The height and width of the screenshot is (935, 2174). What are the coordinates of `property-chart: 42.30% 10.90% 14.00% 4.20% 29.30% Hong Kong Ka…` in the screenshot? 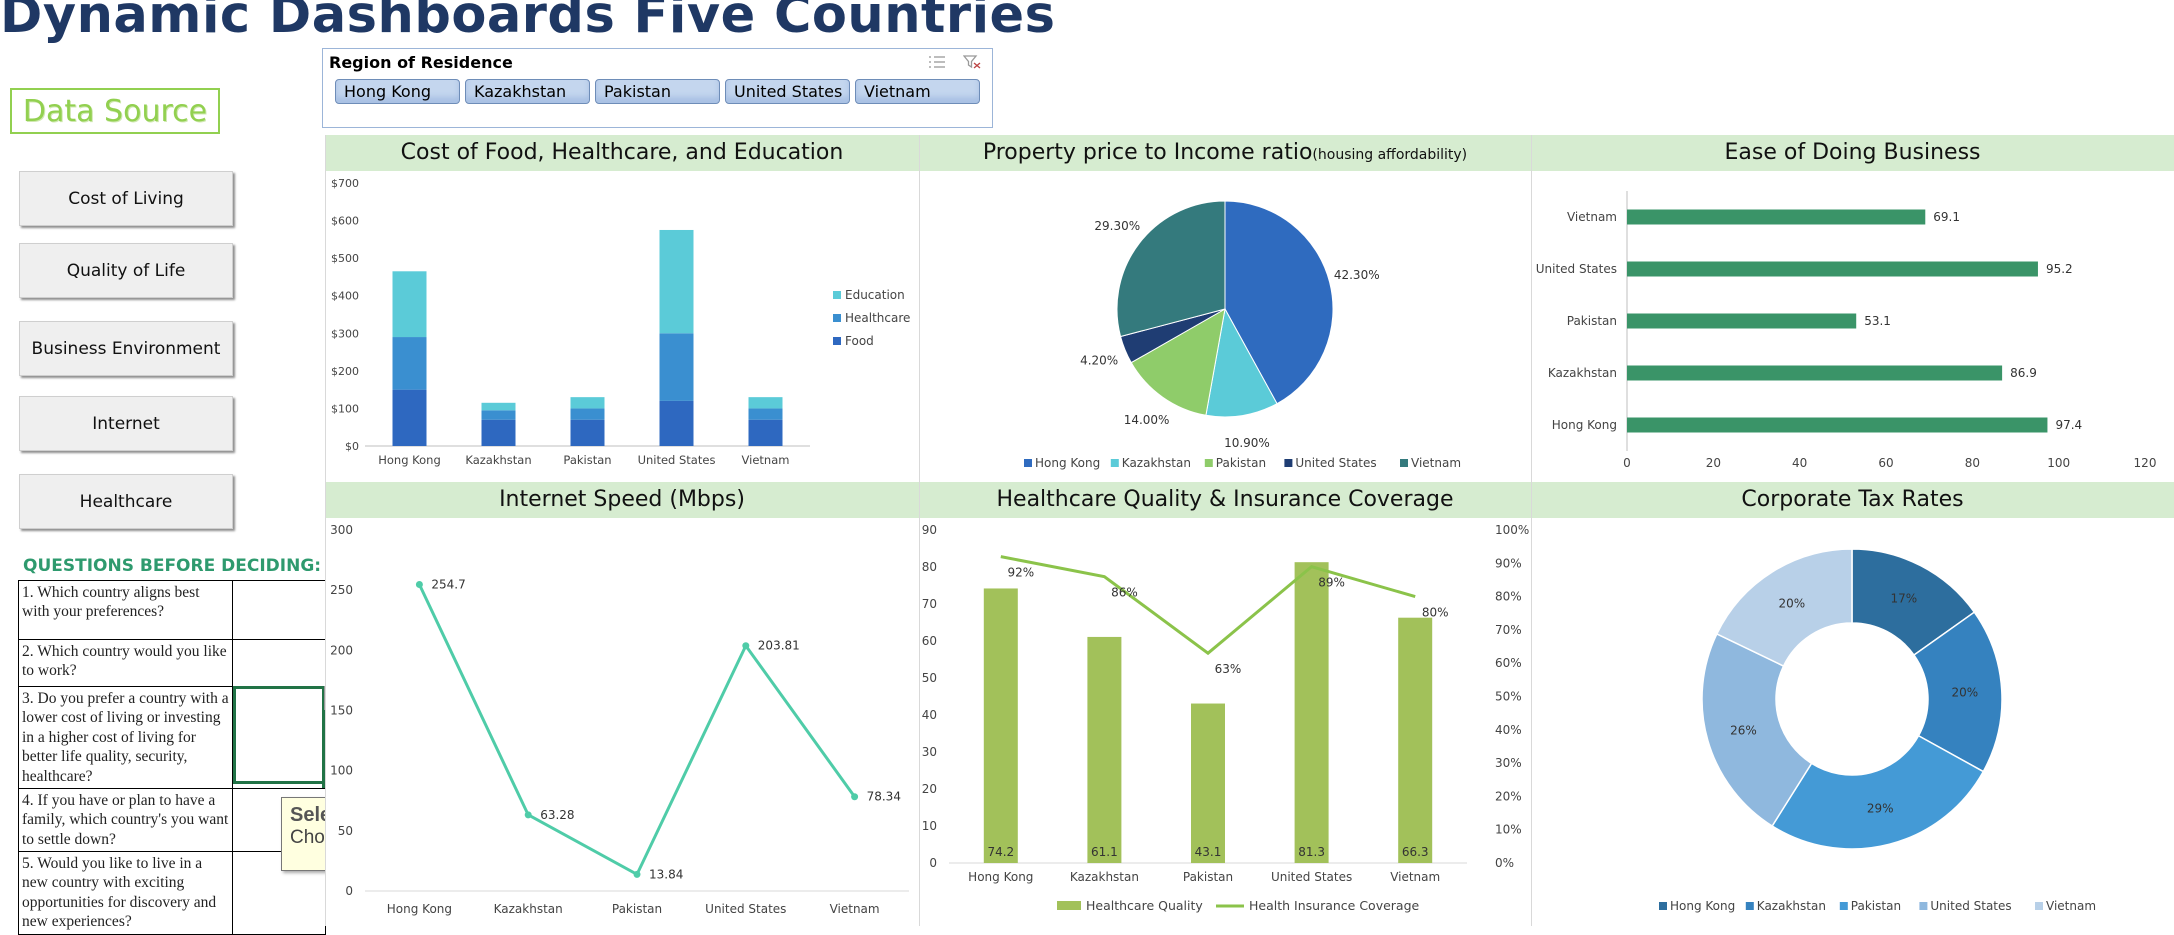 It's located at (1242, 335).